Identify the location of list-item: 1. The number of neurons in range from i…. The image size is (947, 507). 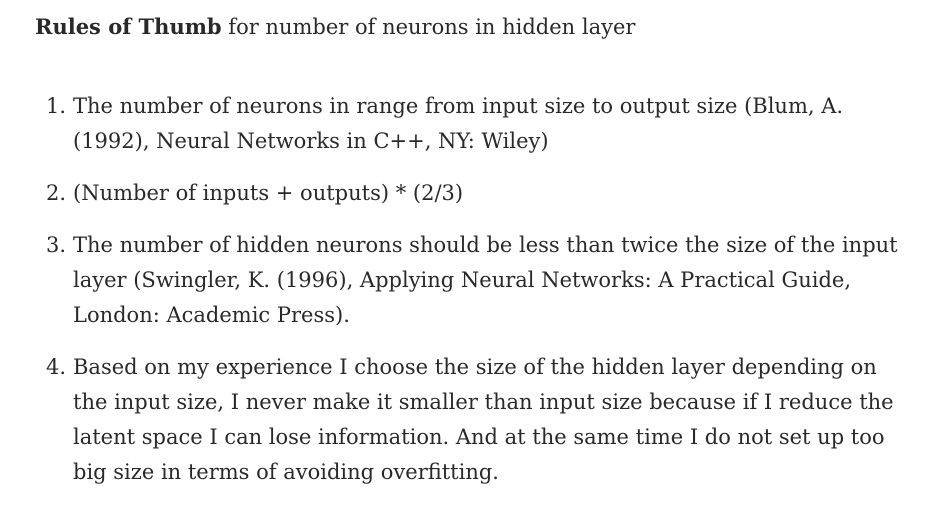
(450, 124).